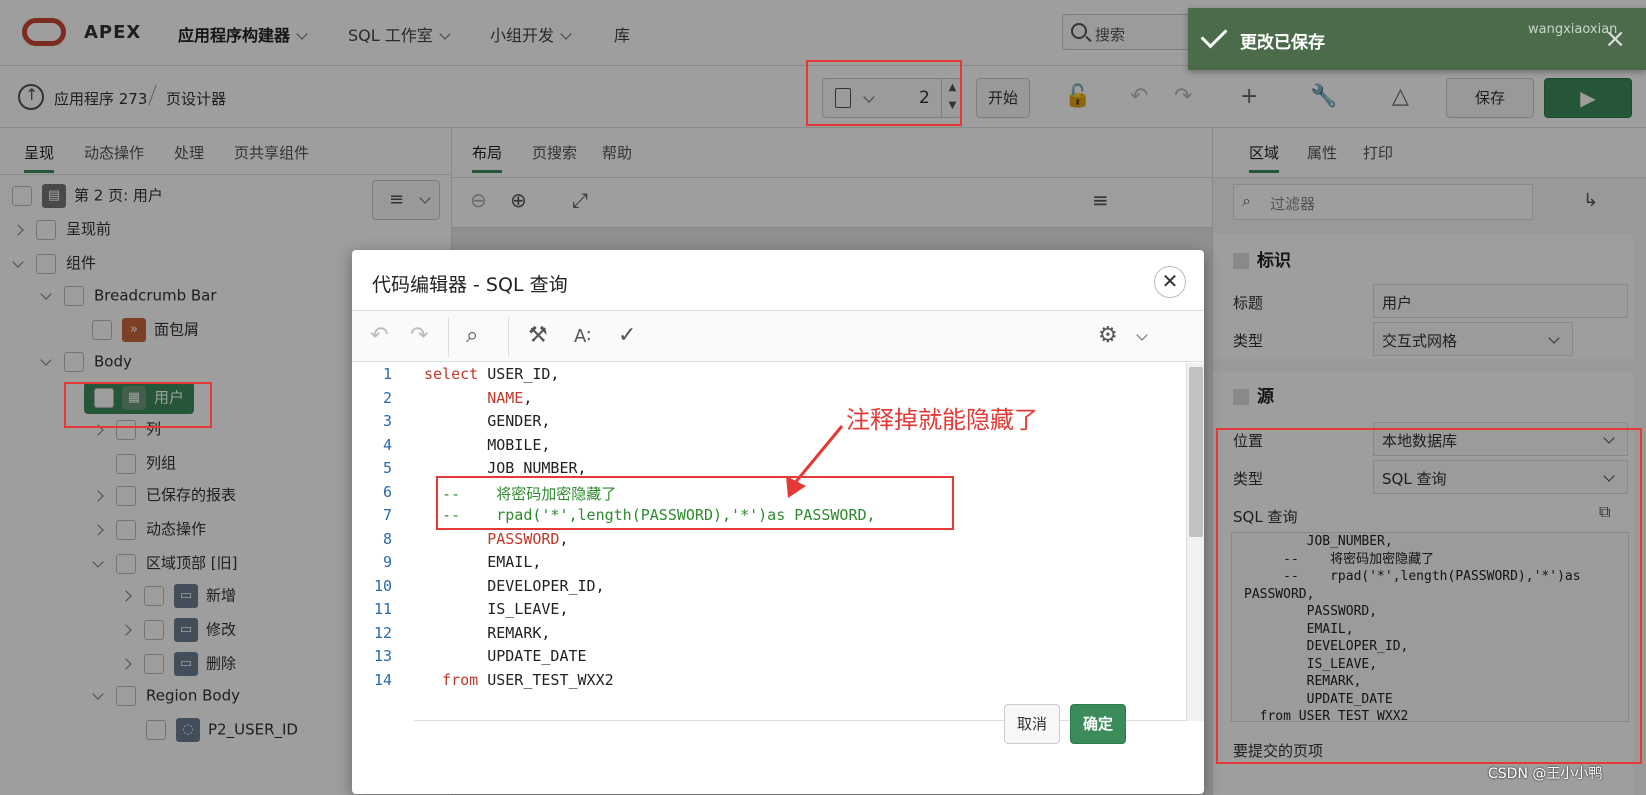  What do you see at coordinates (387, 397) in the screenshot?
I see `line-number: 2` at bounding box center [387, 397].